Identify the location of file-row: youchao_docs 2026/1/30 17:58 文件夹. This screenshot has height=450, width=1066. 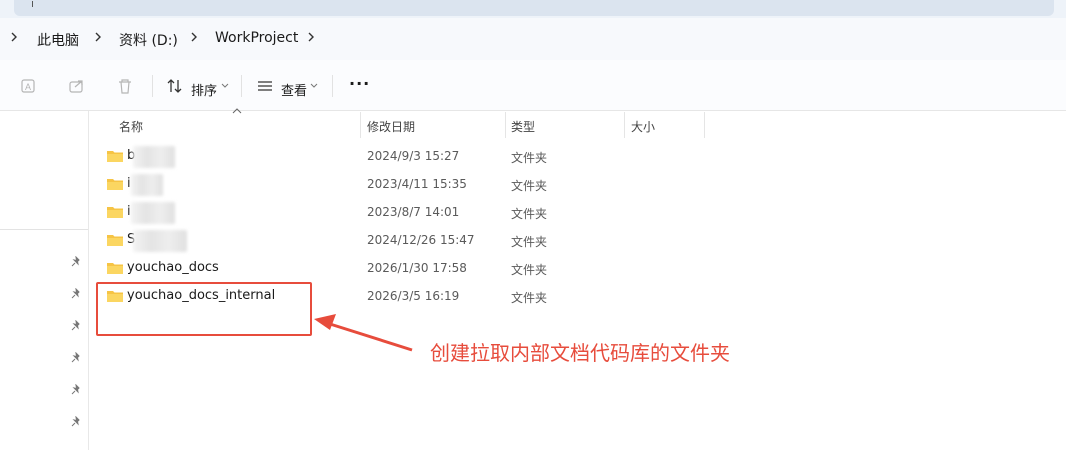
(370, 268).